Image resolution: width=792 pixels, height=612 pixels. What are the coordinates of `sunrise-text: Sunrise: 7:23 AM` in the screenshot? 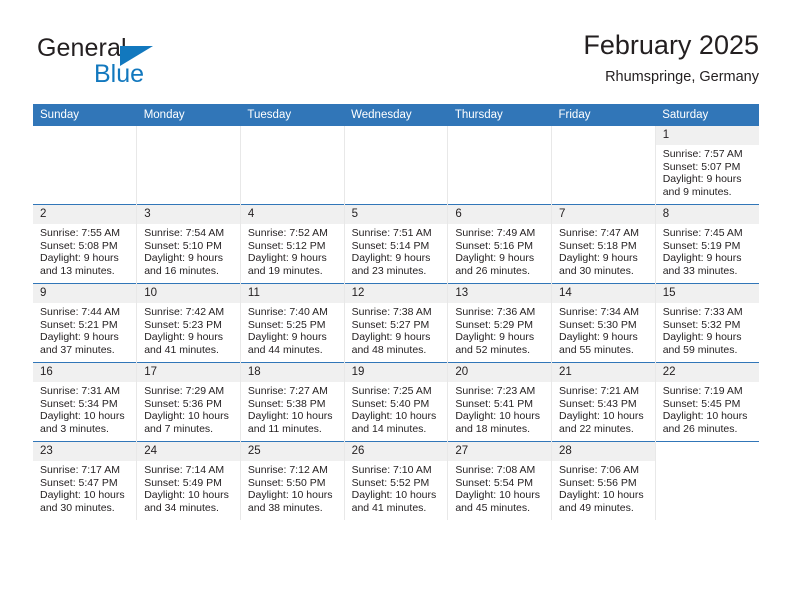 It's located at (495, 391).